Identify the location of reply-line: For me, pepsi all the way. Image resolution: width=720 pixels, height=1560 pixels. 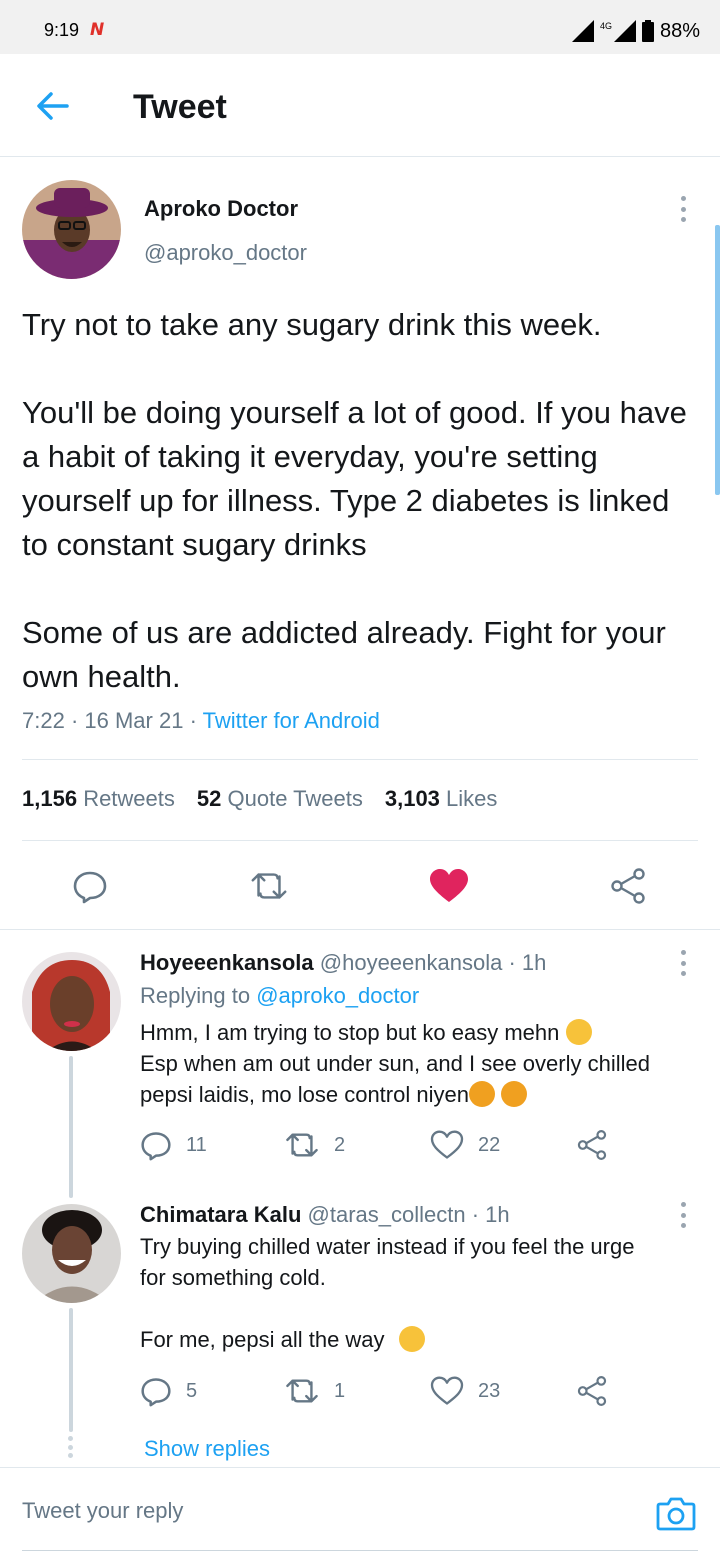
(415, 1339).